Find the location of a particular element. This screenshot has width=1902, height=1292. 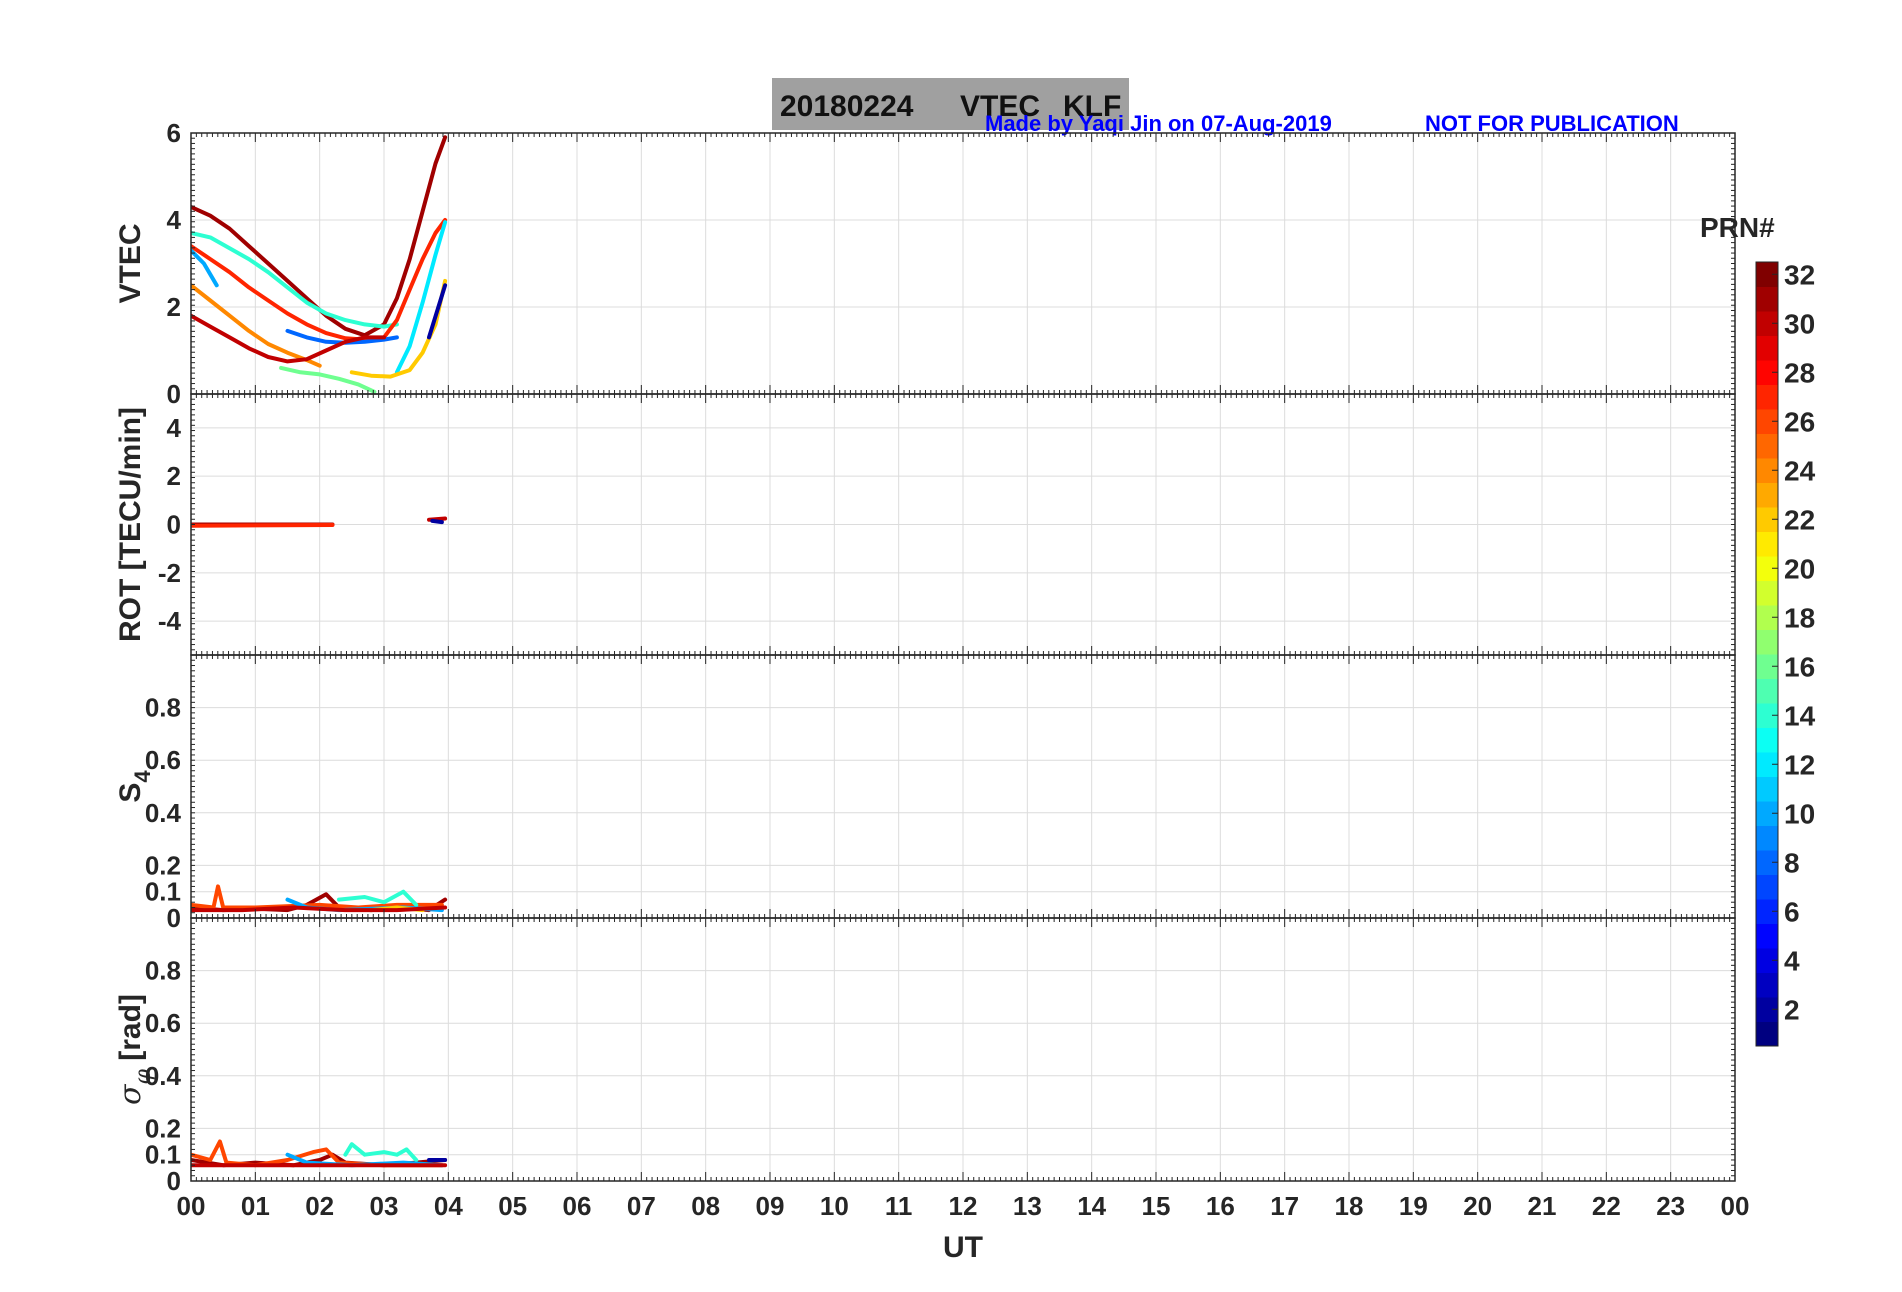

colorbar-tick-label: 10 is located at coordinates (1799, 813).